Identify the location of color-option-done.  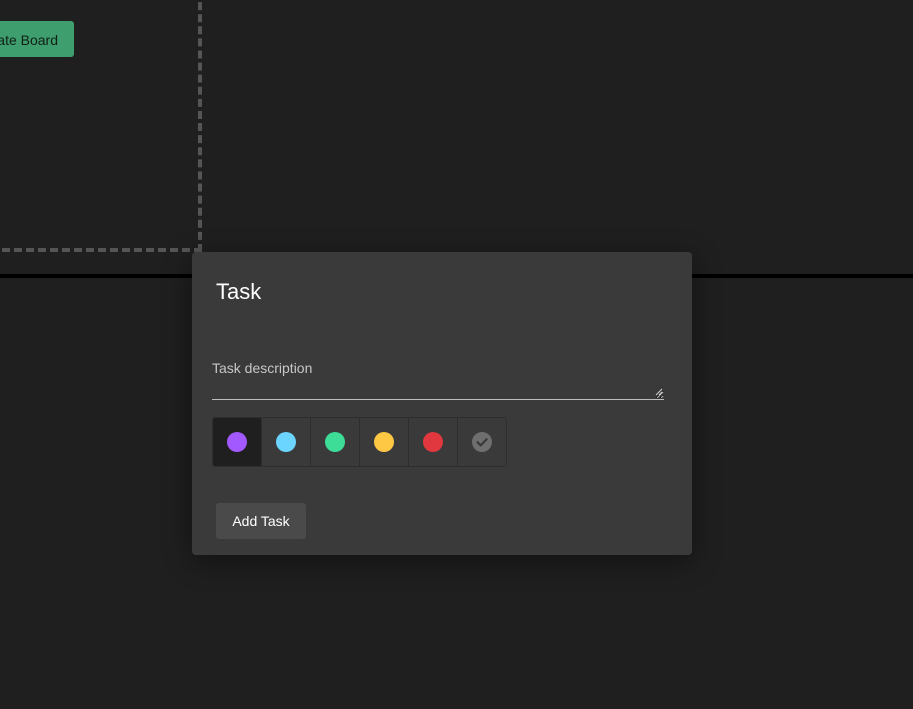
(482, 442).